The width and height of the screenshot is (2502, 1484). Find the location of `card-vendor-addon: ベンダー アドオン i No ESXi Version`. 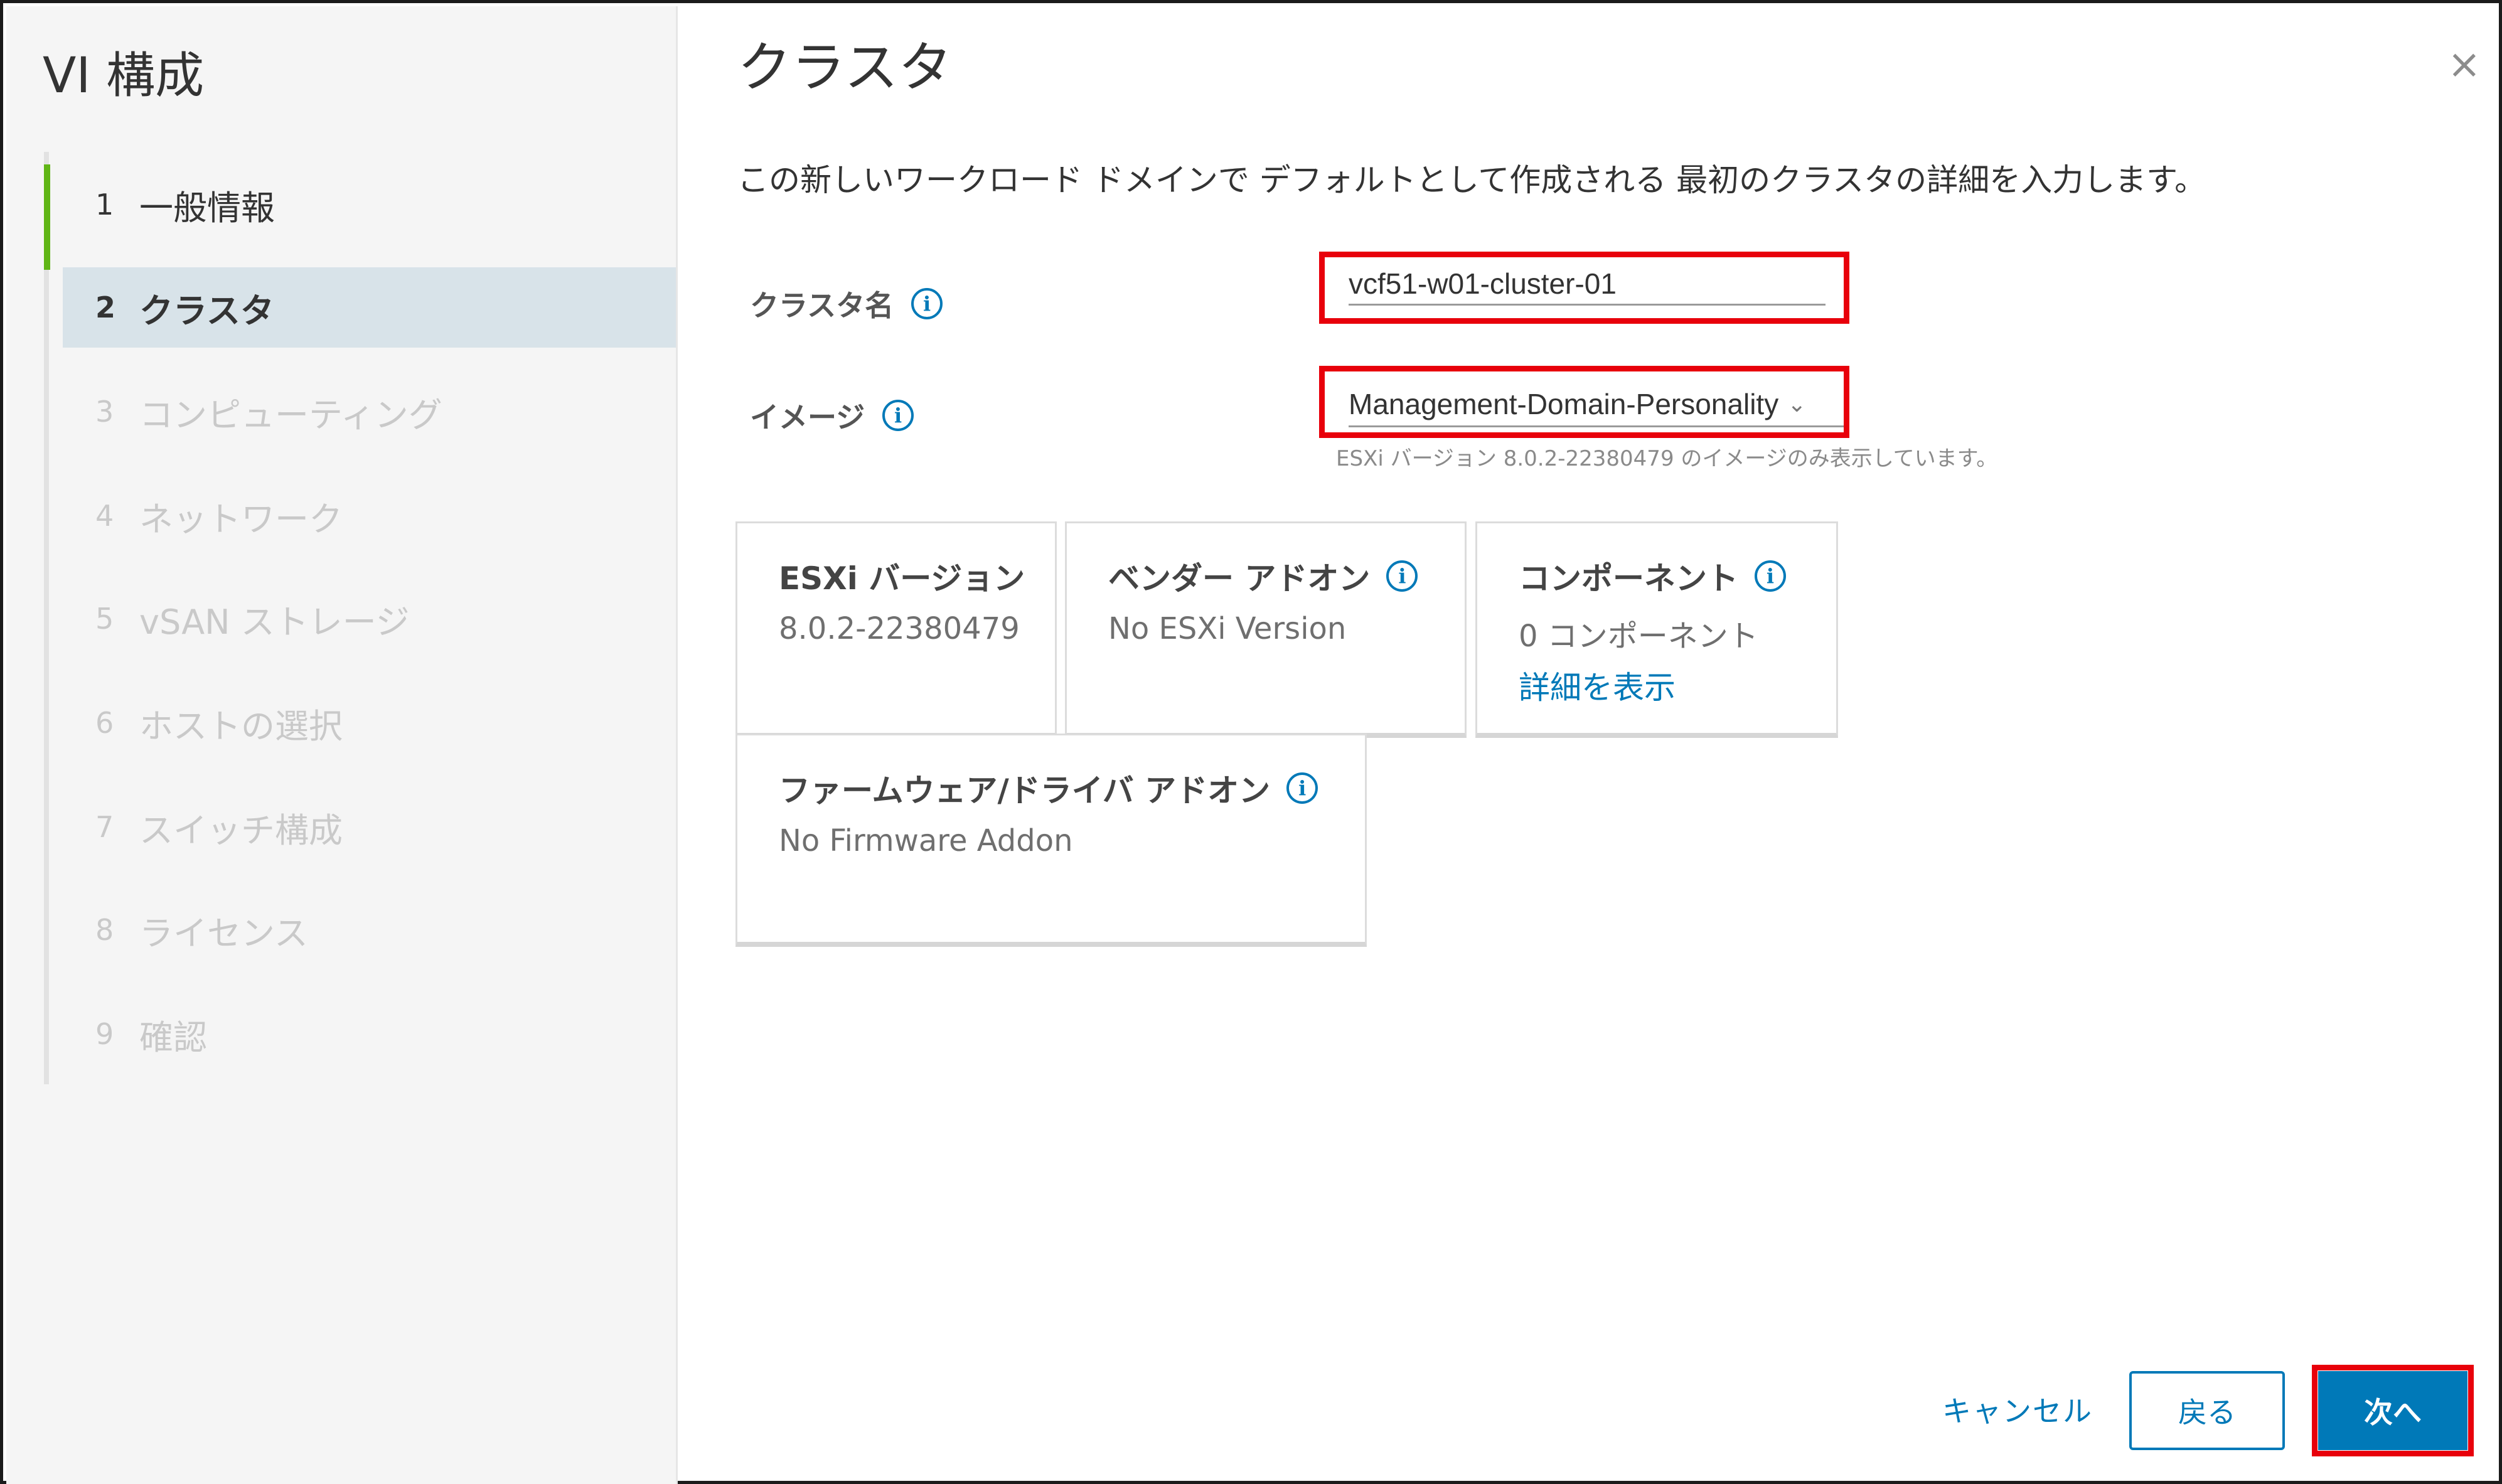

card-vendor-addon: ベンダー アドオン i No ESXi Version is located at coordinates (1266, 629).